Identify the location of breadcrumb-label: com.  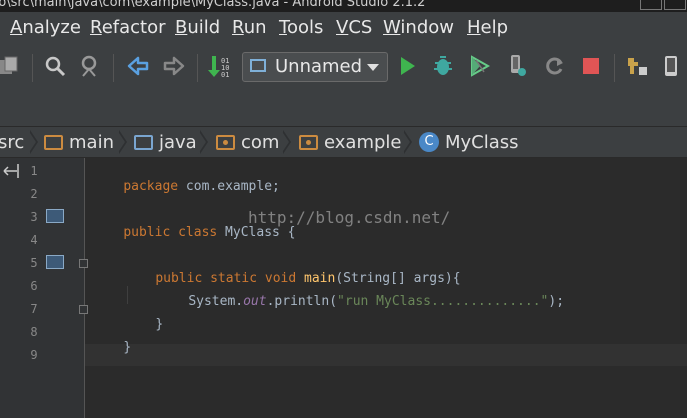
(260, 142).